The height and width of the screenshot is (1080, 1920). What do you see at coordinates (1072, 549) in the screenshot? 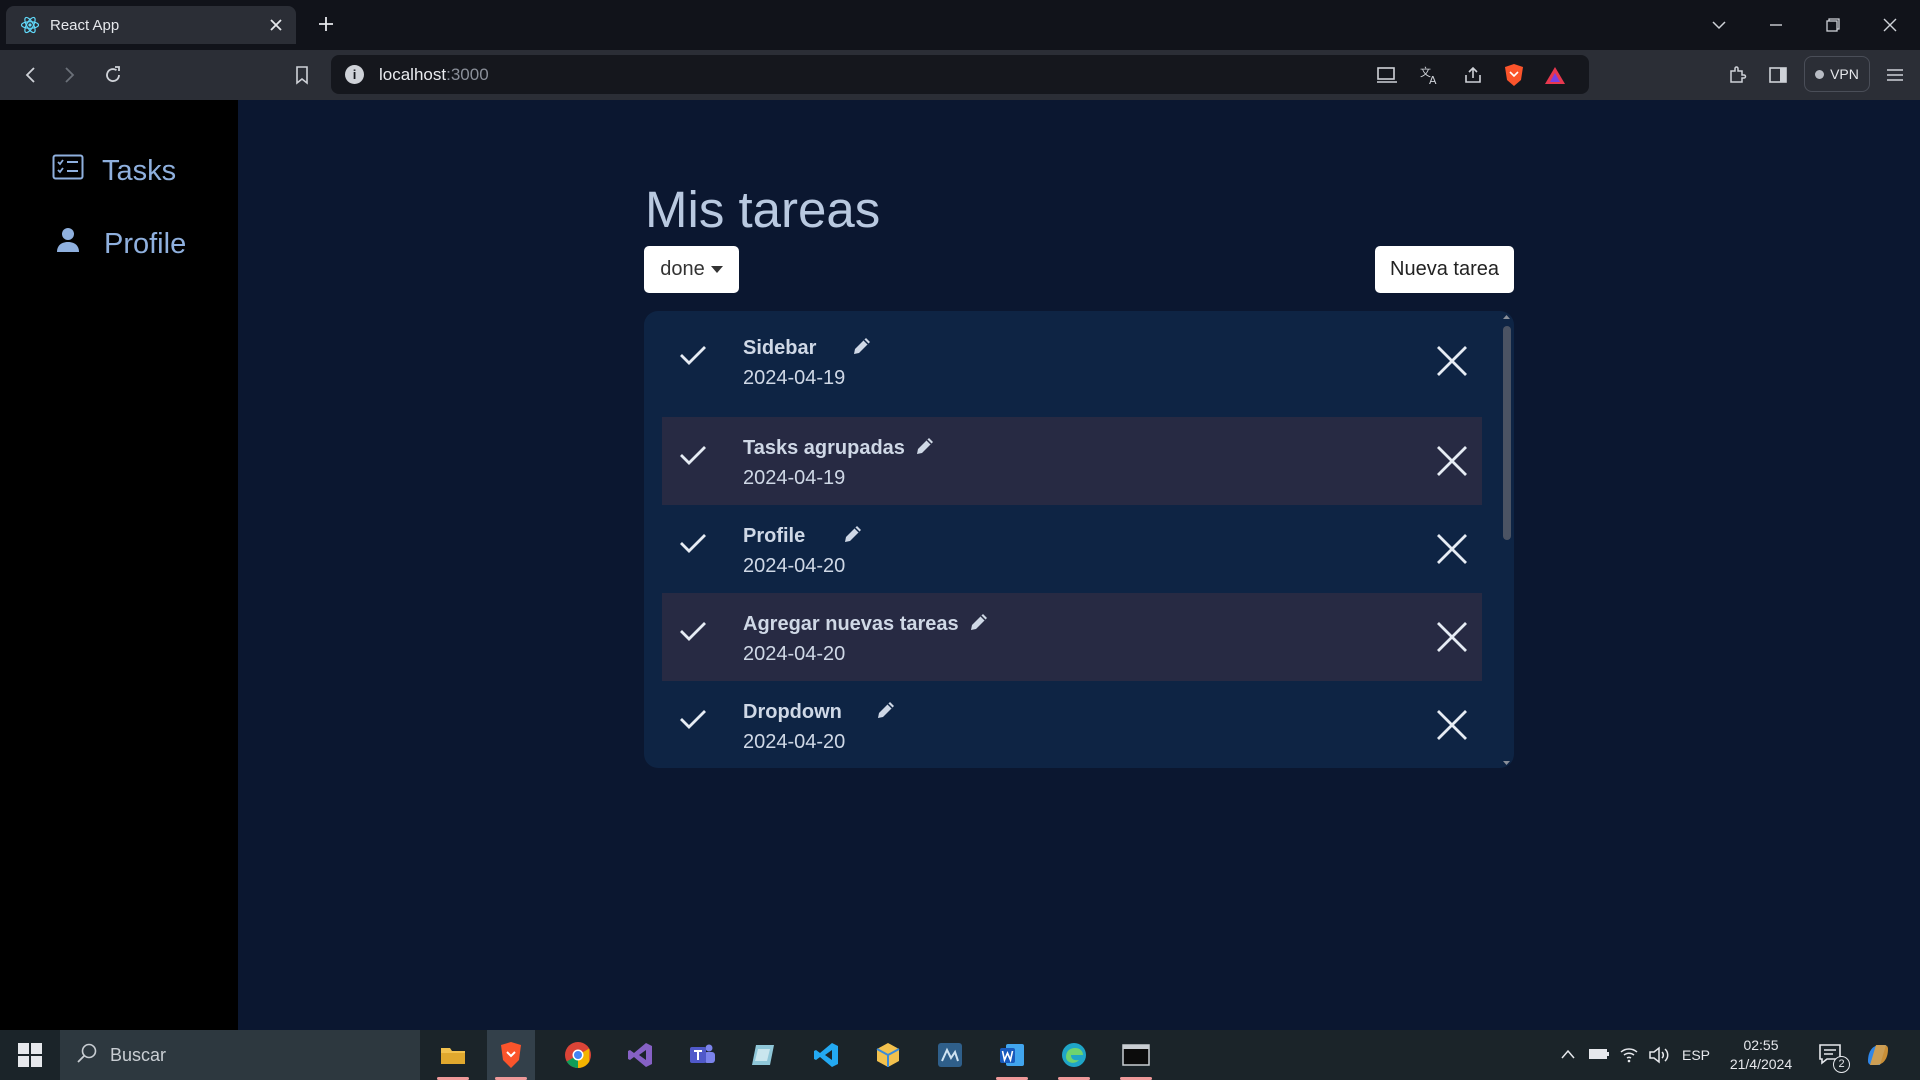
I see `task-item: Profile 2024-04-20` at bounding box center [1072, 549].